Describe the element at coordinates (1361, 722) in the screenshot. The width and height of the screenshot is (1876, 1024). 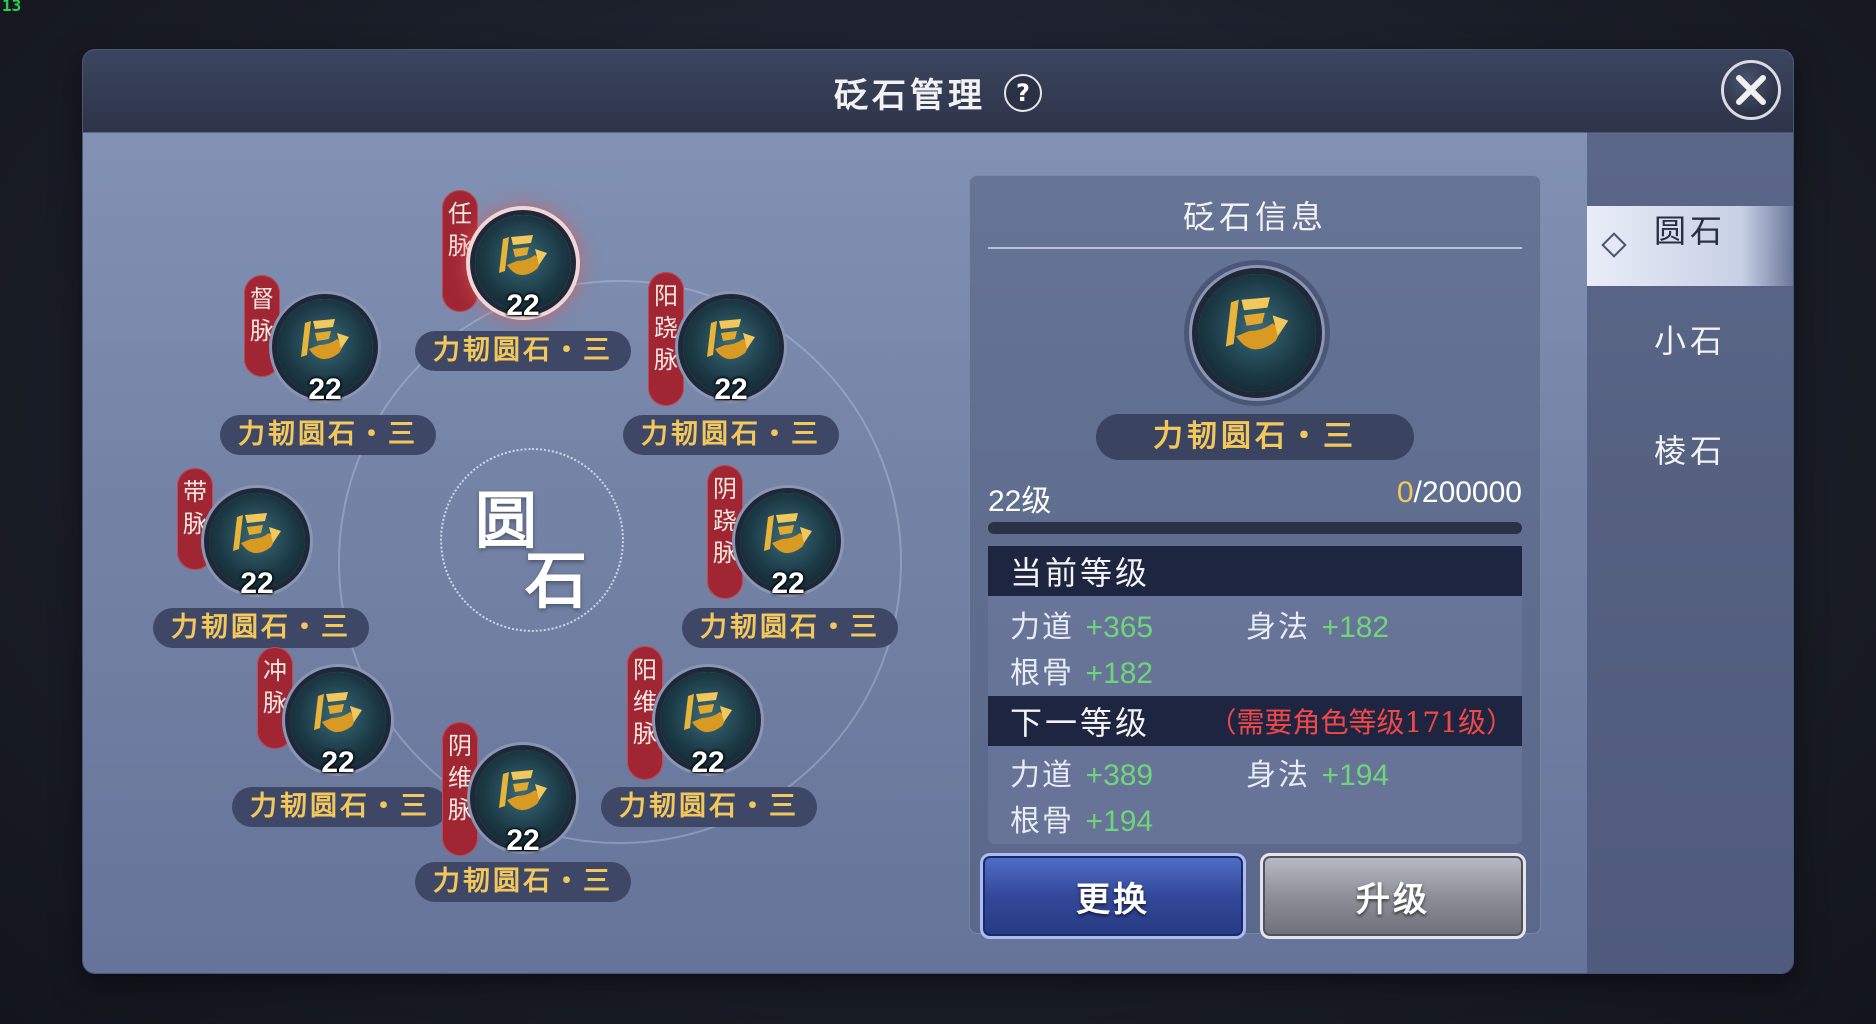
I see `level-requirement: （需要角色等级171级）` at that location.